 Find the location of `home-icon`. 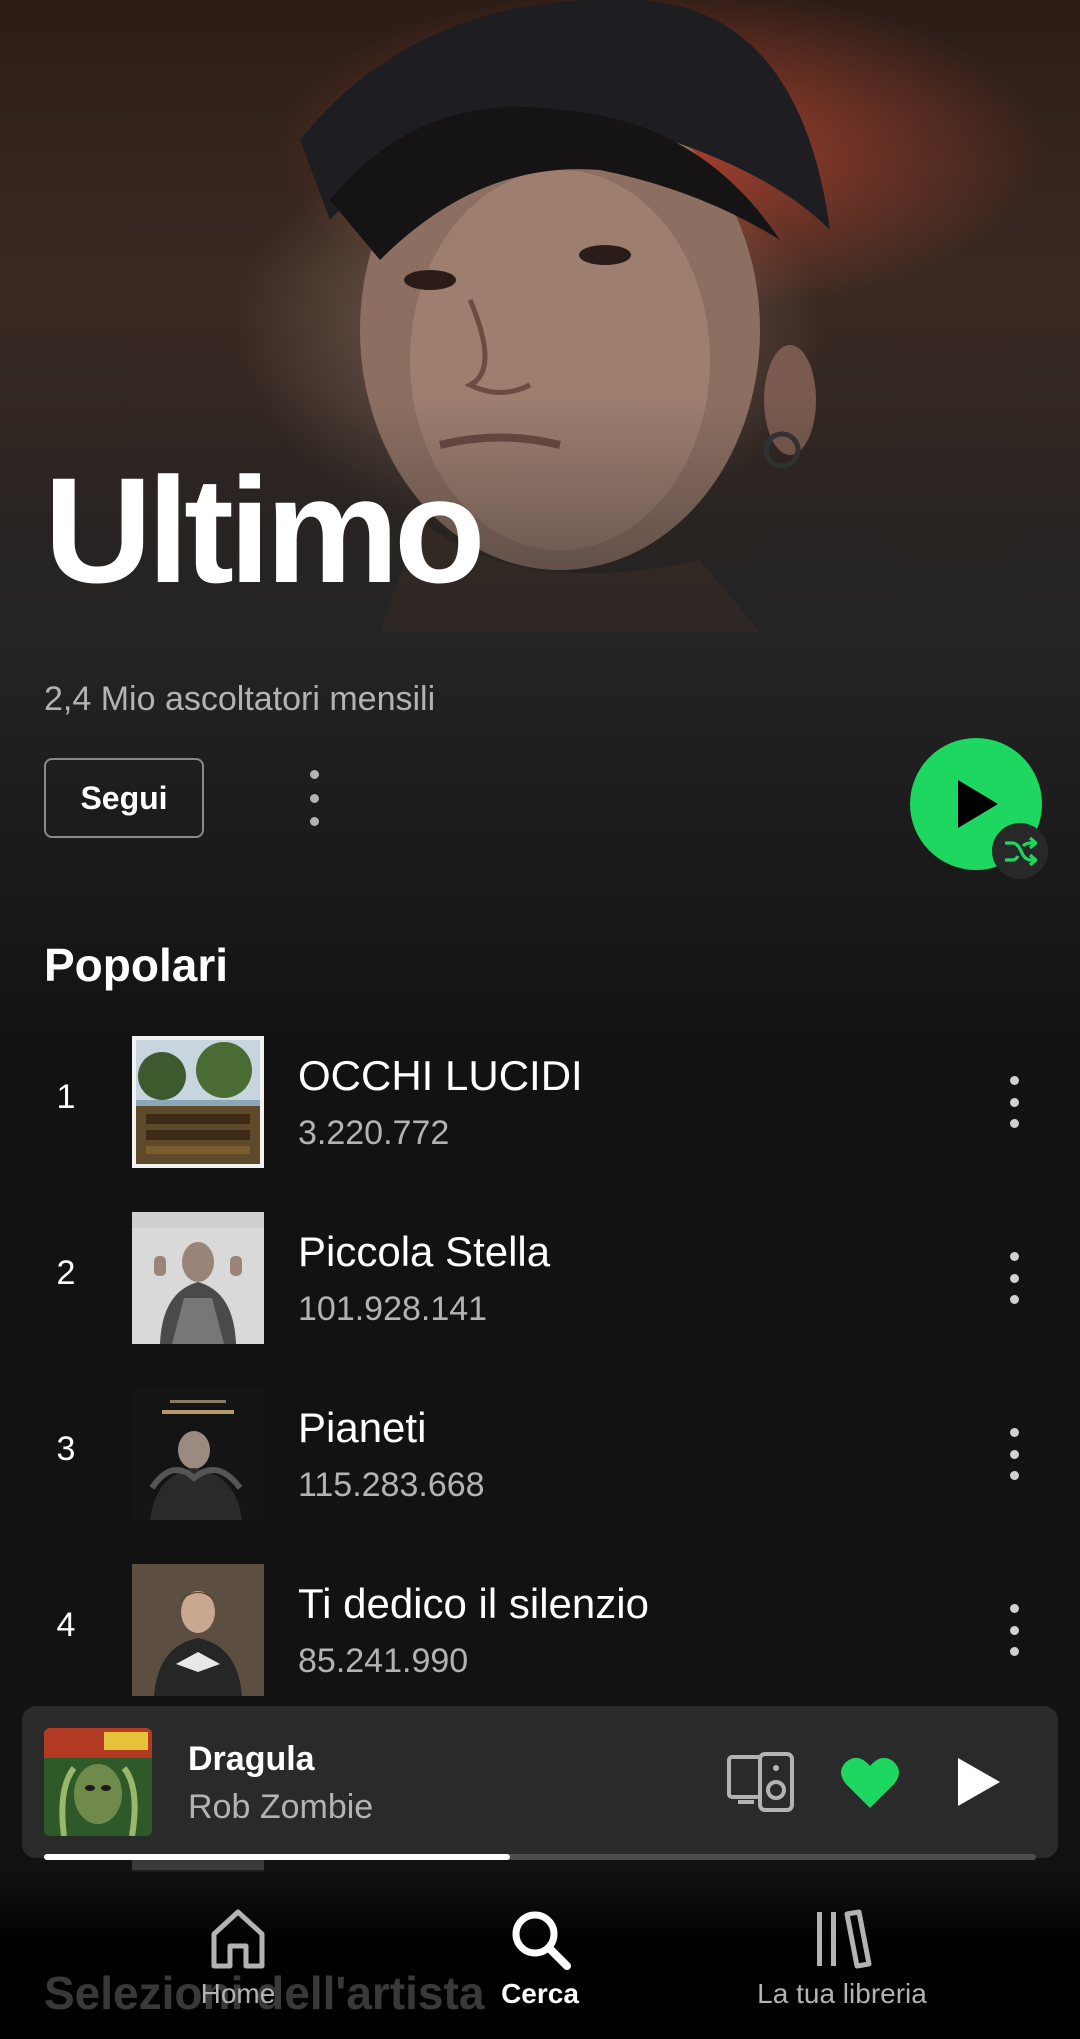

home-icon is located at coordinates (238, 1939).